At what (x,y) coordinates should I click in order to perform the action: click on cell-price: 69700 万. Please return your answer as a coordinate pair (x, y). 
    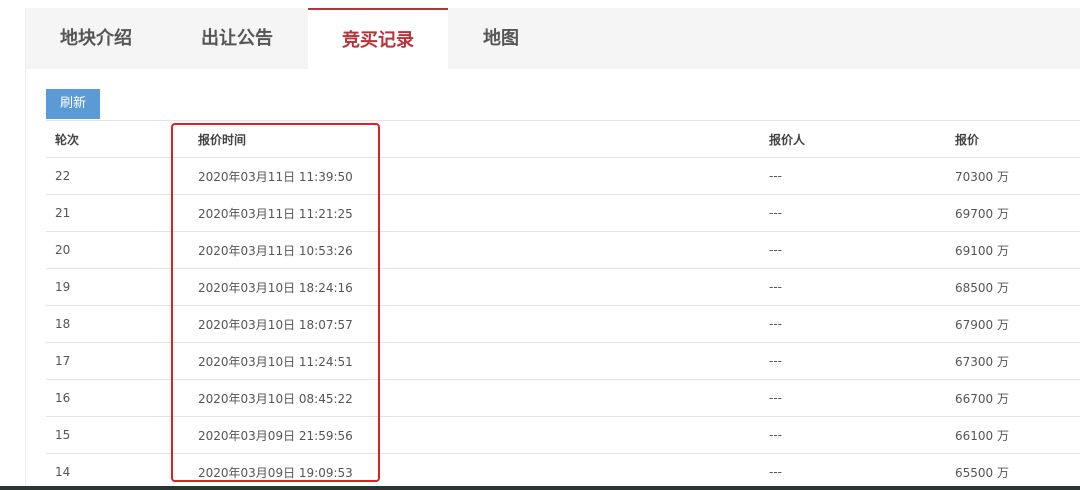
    Looking at the image, I should click on (1017, 213).